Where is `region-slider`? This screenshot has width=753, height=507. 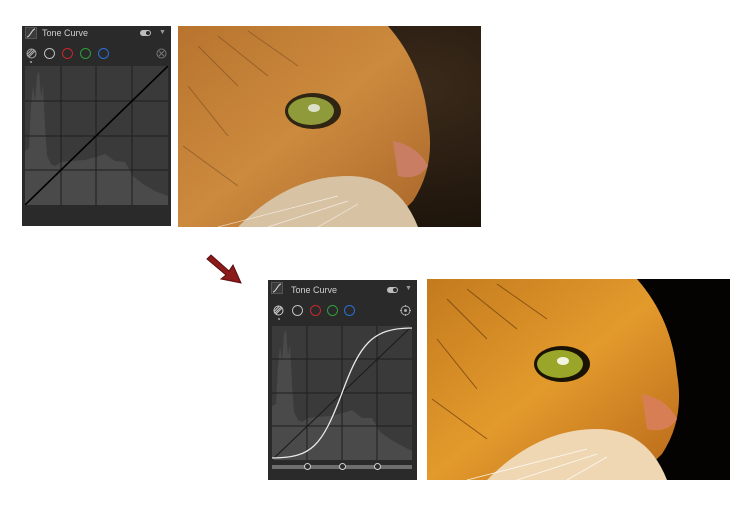 region-slider is located at coordinates (342, 466).